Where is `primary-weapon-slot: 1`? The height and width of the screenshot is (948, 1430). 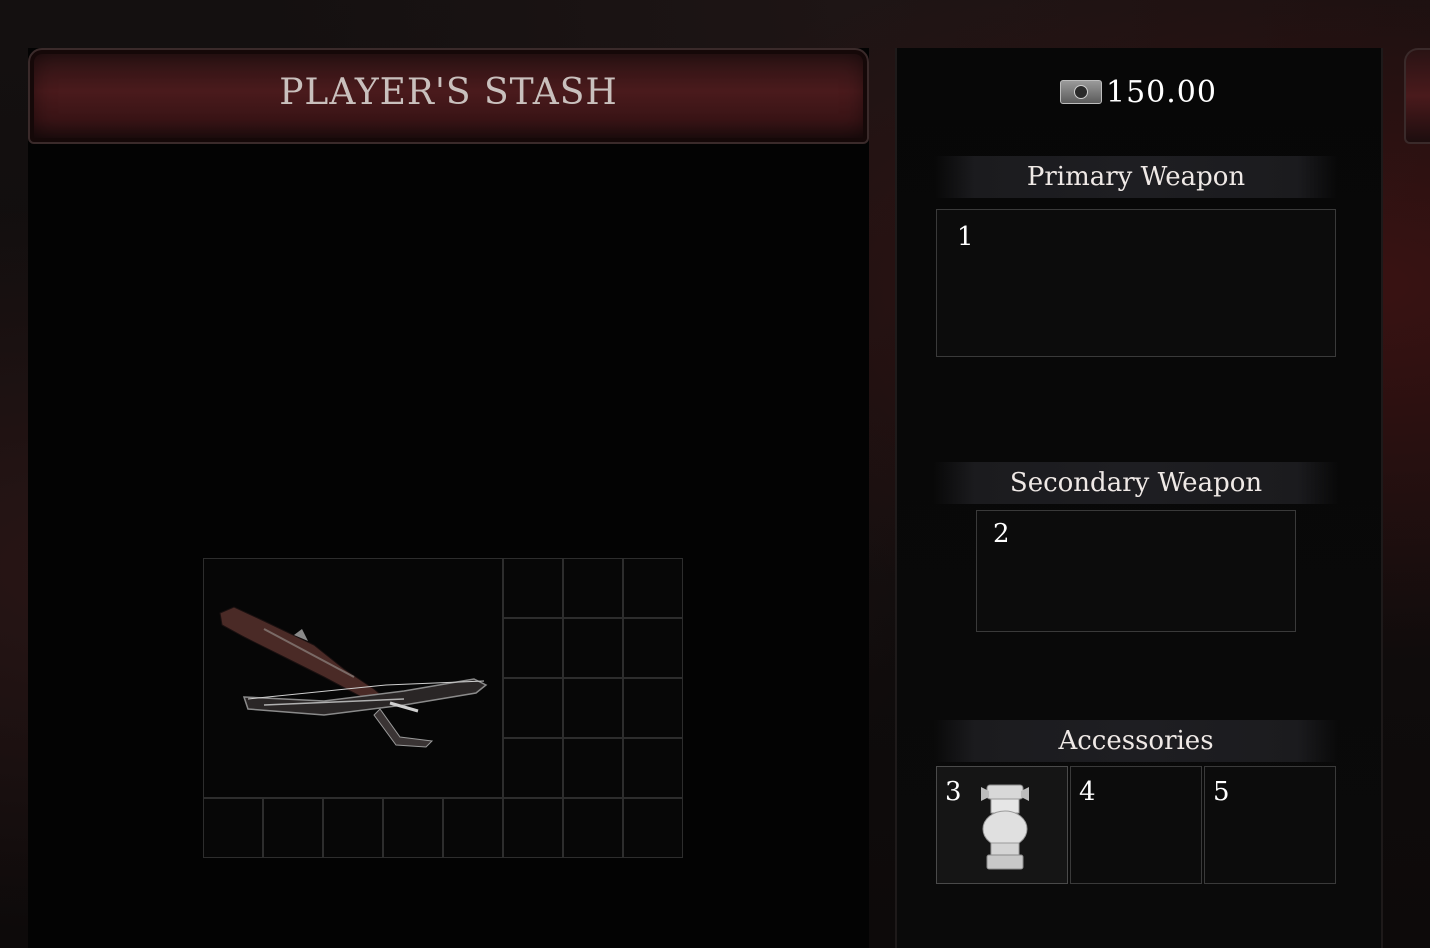 primary-weapon-slot: 1 is located at coordinates (1136, 283).